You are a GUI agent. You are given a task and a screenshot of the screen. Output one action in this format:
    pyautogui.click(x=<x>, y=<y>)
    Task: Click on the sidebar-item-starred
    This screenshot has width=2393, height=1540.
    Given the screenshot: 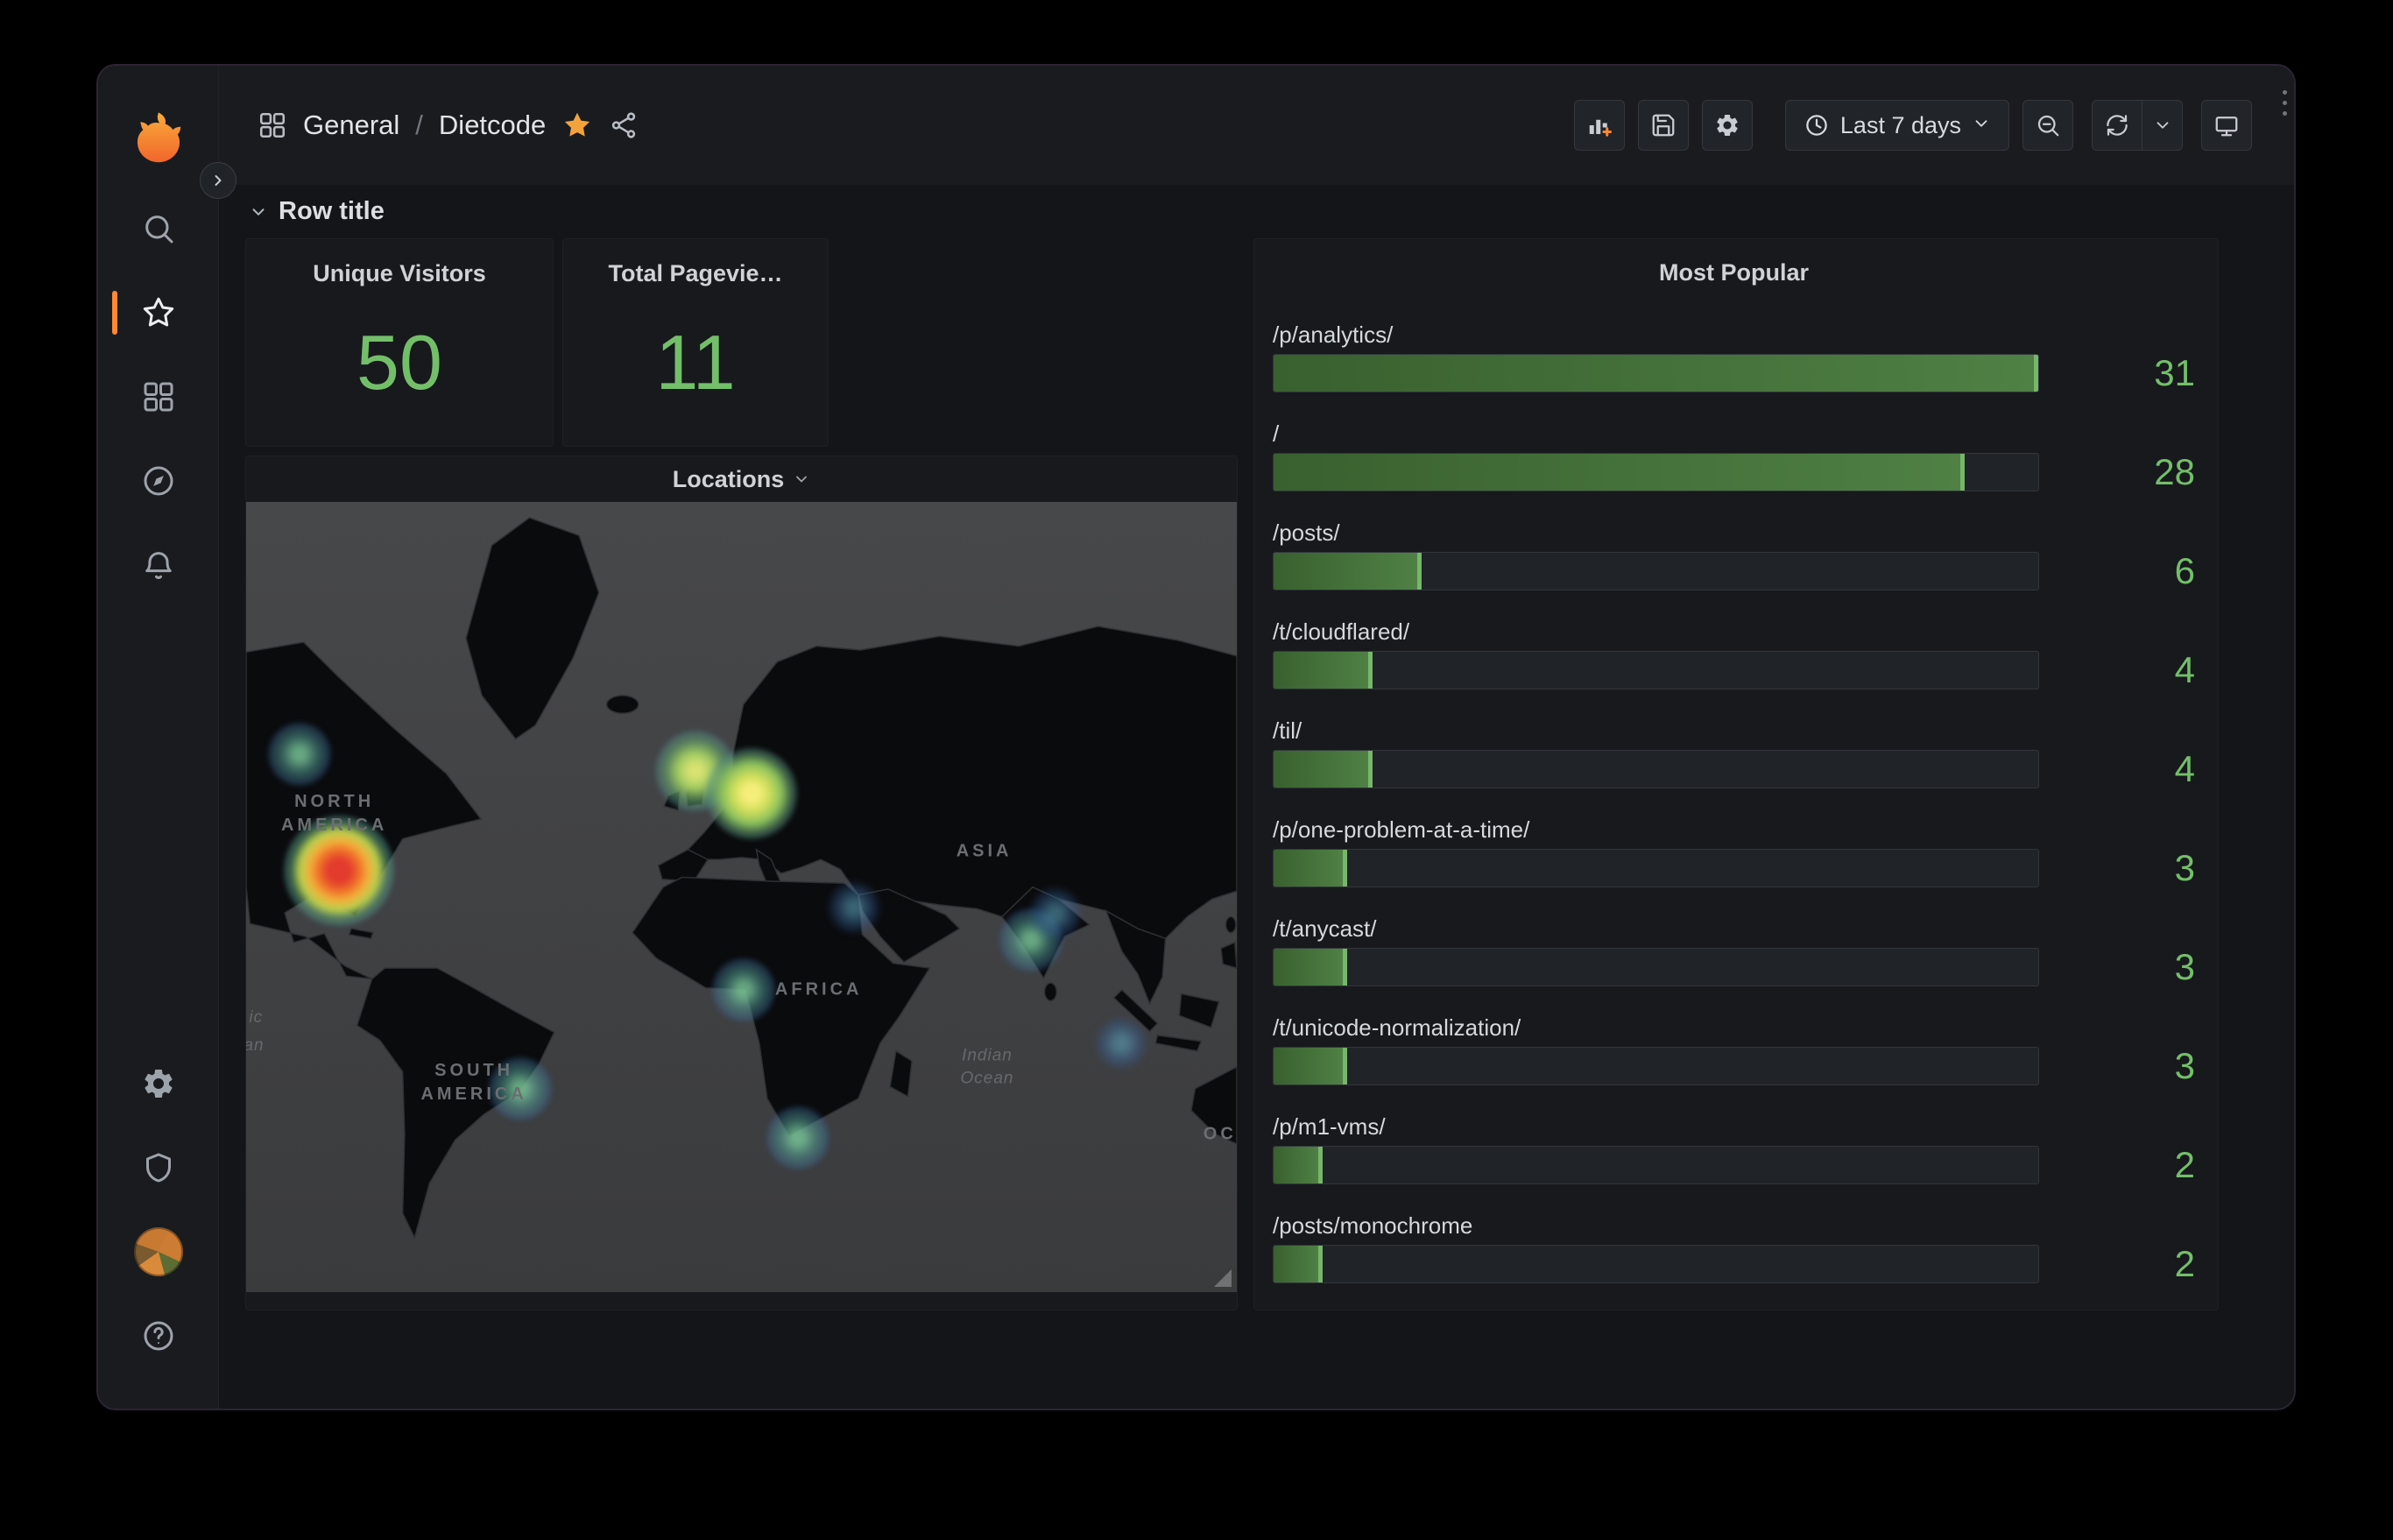 What is the action you would take?
    pyautogui.click(x=151, y=313)
    